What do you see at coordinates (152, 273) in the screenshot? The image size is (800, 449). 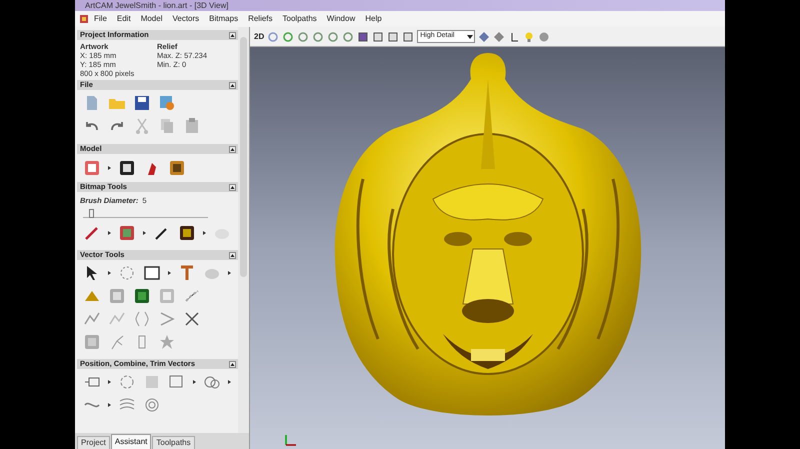 I see `rectangle-icon` at bounding box center [152, 273].